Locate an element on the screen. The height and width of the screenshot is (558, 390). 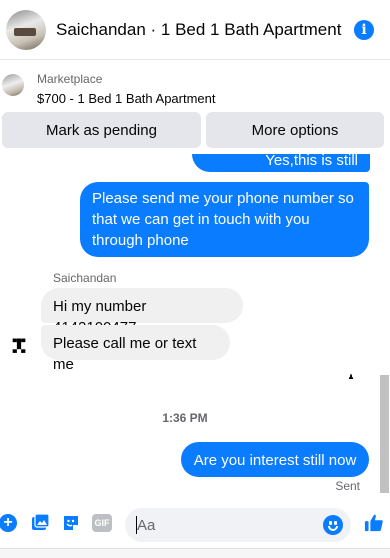
scrollbar-thumb is located at coordinates (384, 434).